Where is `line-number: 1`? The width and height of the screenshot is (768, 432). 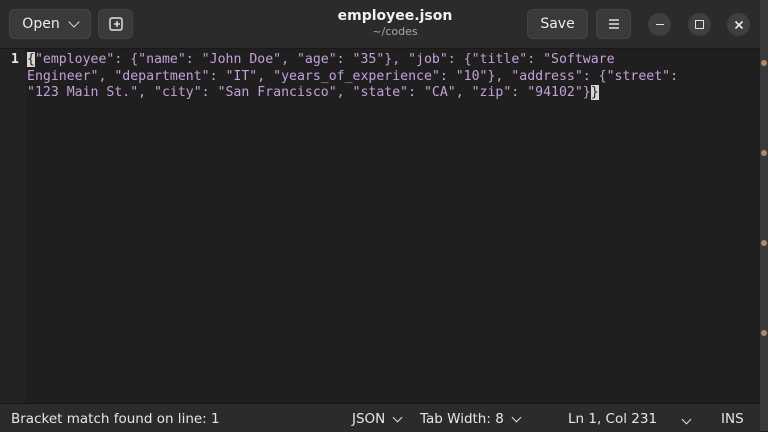
line-number: 1 is located at coordinates (15, 59).